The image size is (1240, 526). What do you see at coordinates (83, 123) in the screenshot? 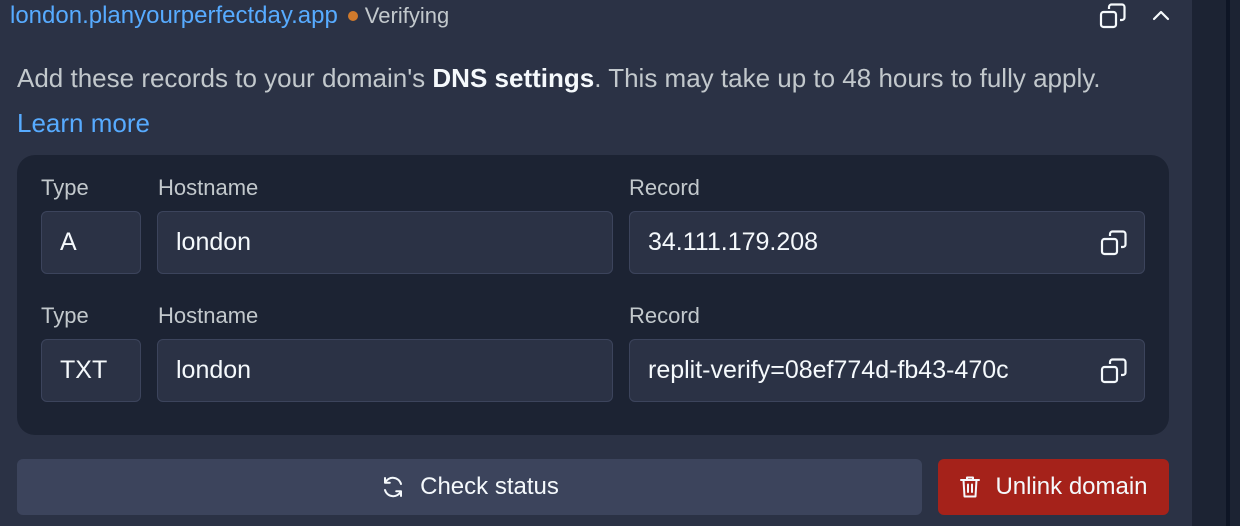
I see `learn-more-link: Learn more` at bounding box center [83, 123].